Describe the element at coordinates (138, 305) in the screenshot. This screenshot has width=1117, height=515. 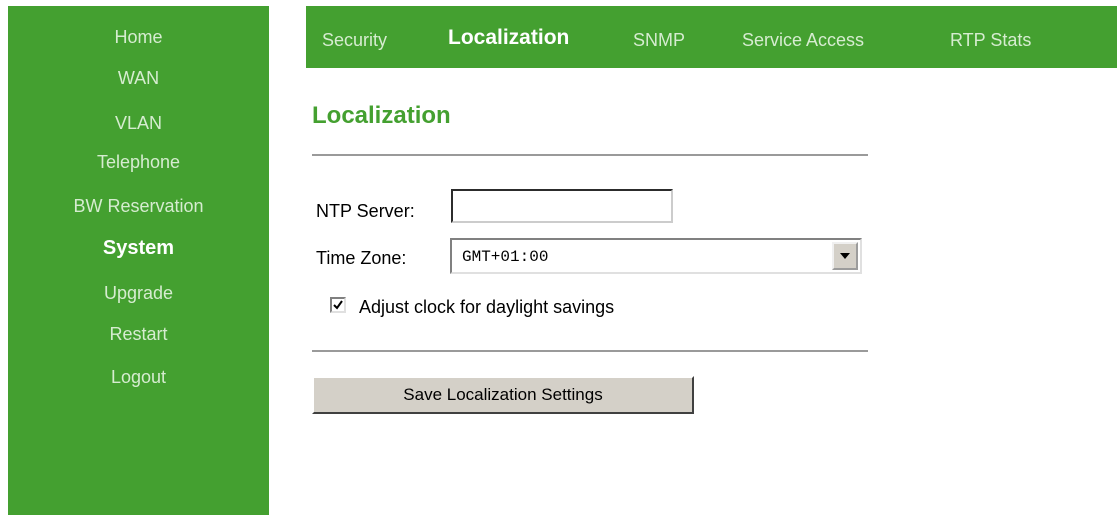
I see `sidebar-item-upgrade: Upgrade` at that location.